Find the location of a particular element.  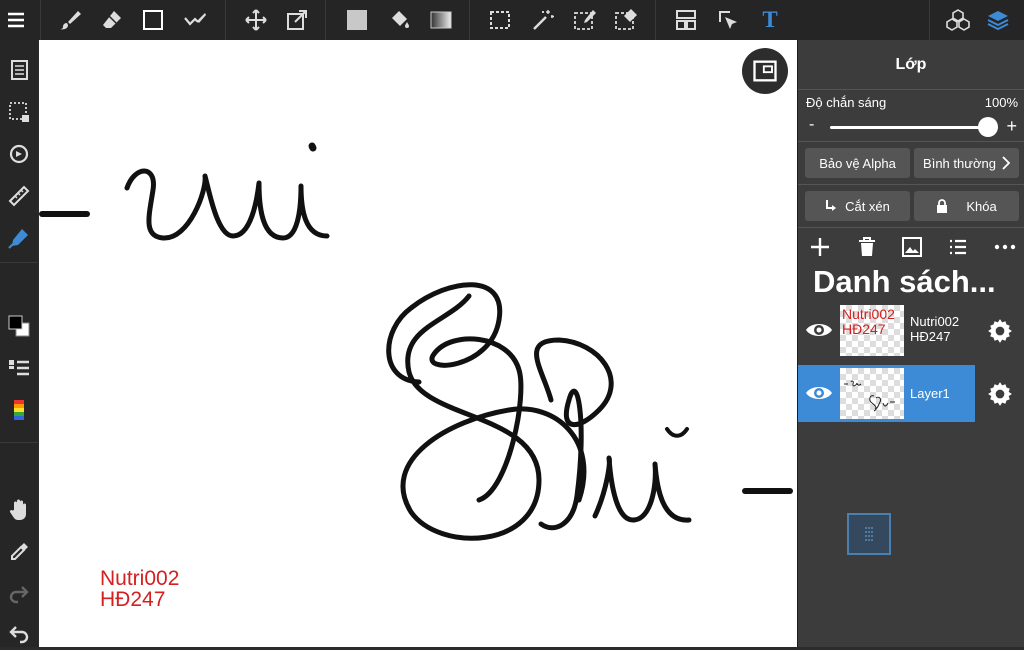

slider-track is located at coordinates (909, 127).